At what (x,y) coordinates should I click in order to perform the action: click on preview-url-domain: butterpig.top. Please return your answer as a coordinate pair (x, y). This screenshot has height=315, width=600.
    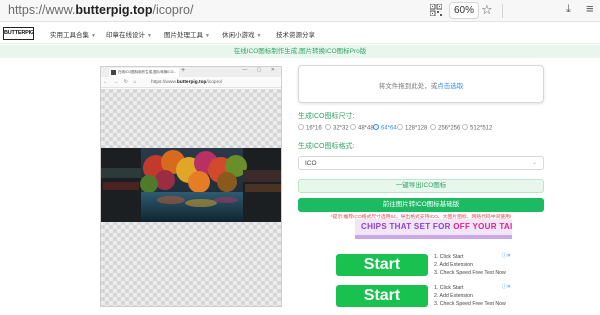
    Looking at the image, I should click on (191, 82).